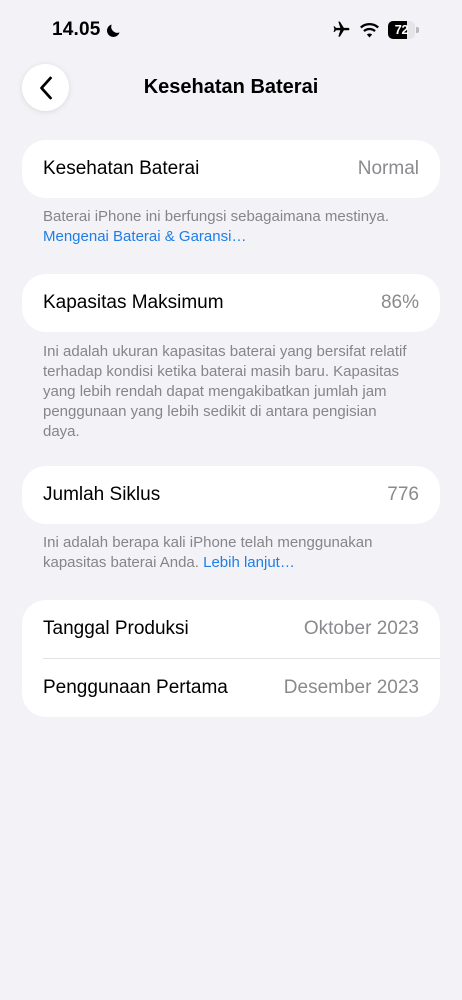 The image size is (462, 1000). Describe the element at coordinates (369, 29) in the screenshot. I see `wifi-icon` at that location.